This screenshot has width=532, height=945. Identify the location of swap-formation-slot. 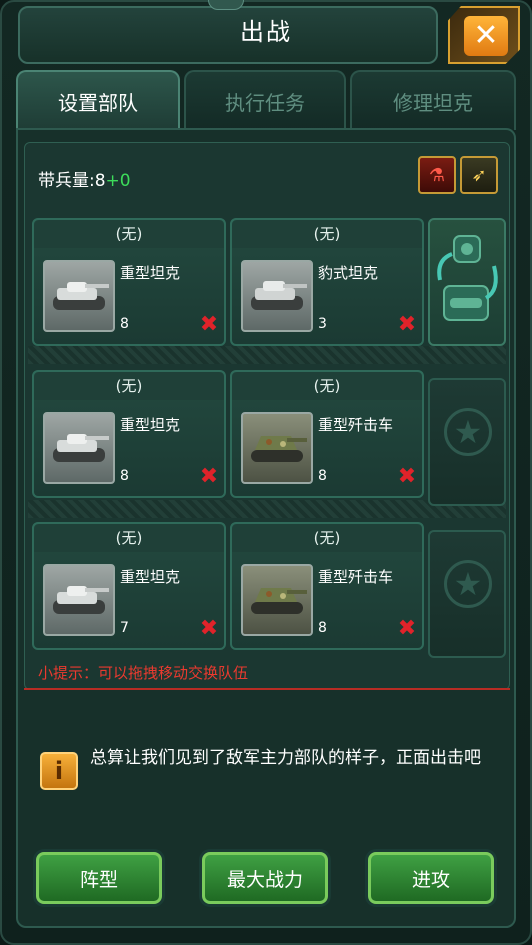
(467, 282).